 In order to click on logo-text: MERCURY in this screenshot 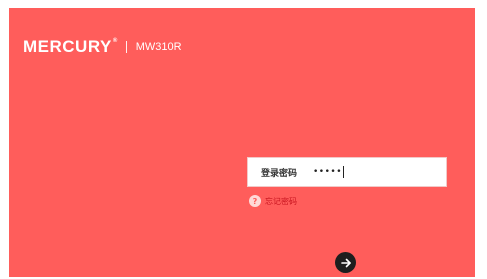, I will do `click(67, 46)`.